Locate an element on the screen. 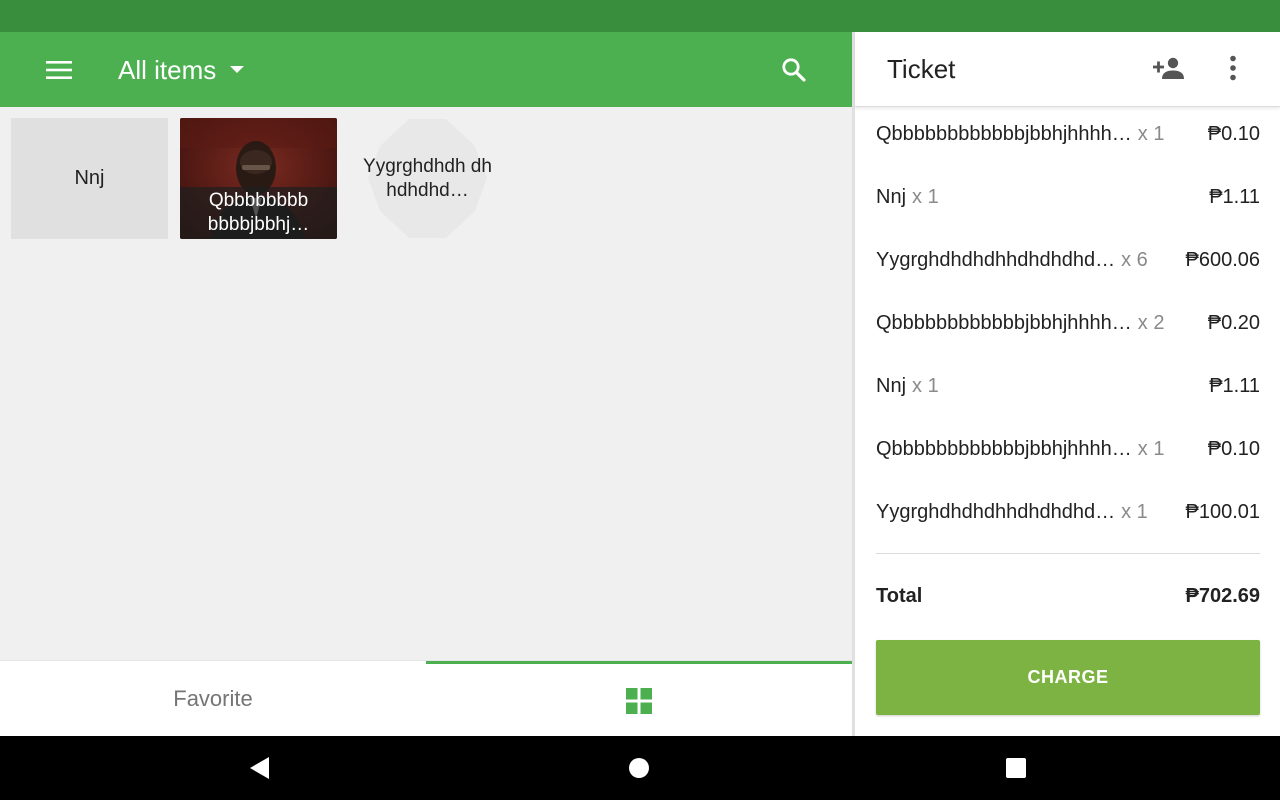  ticket-line: Qbbbbbbbbbbbbjbbhjhhhh… x 2 ₱0.20 is located at coordinates (1068, 323).